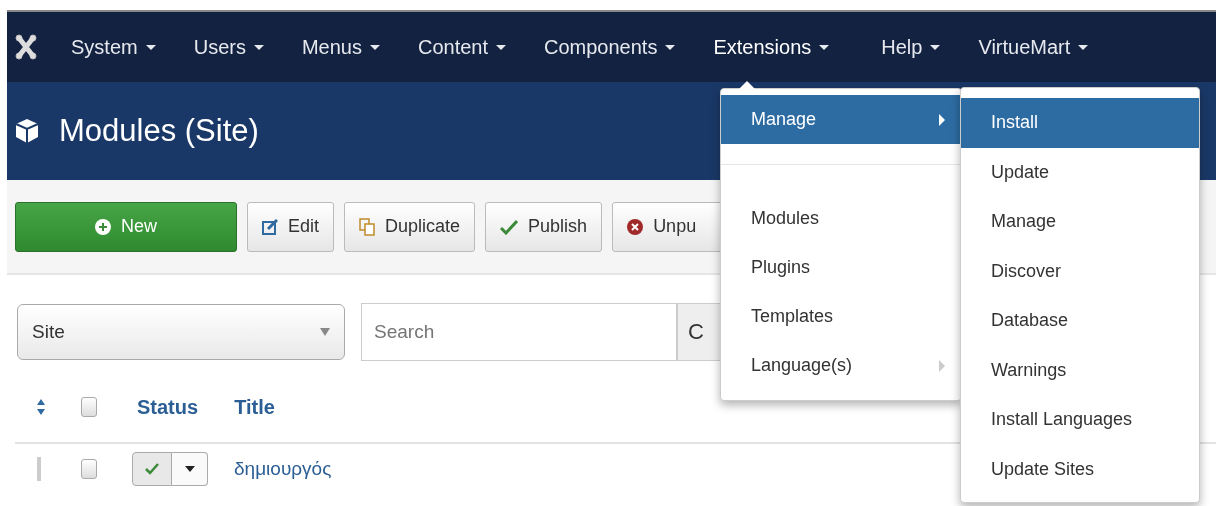 Image resolution: width=1216 pixels, height=506 pixels. I want to click on nav-menu-item: Help, so click(911, 47).